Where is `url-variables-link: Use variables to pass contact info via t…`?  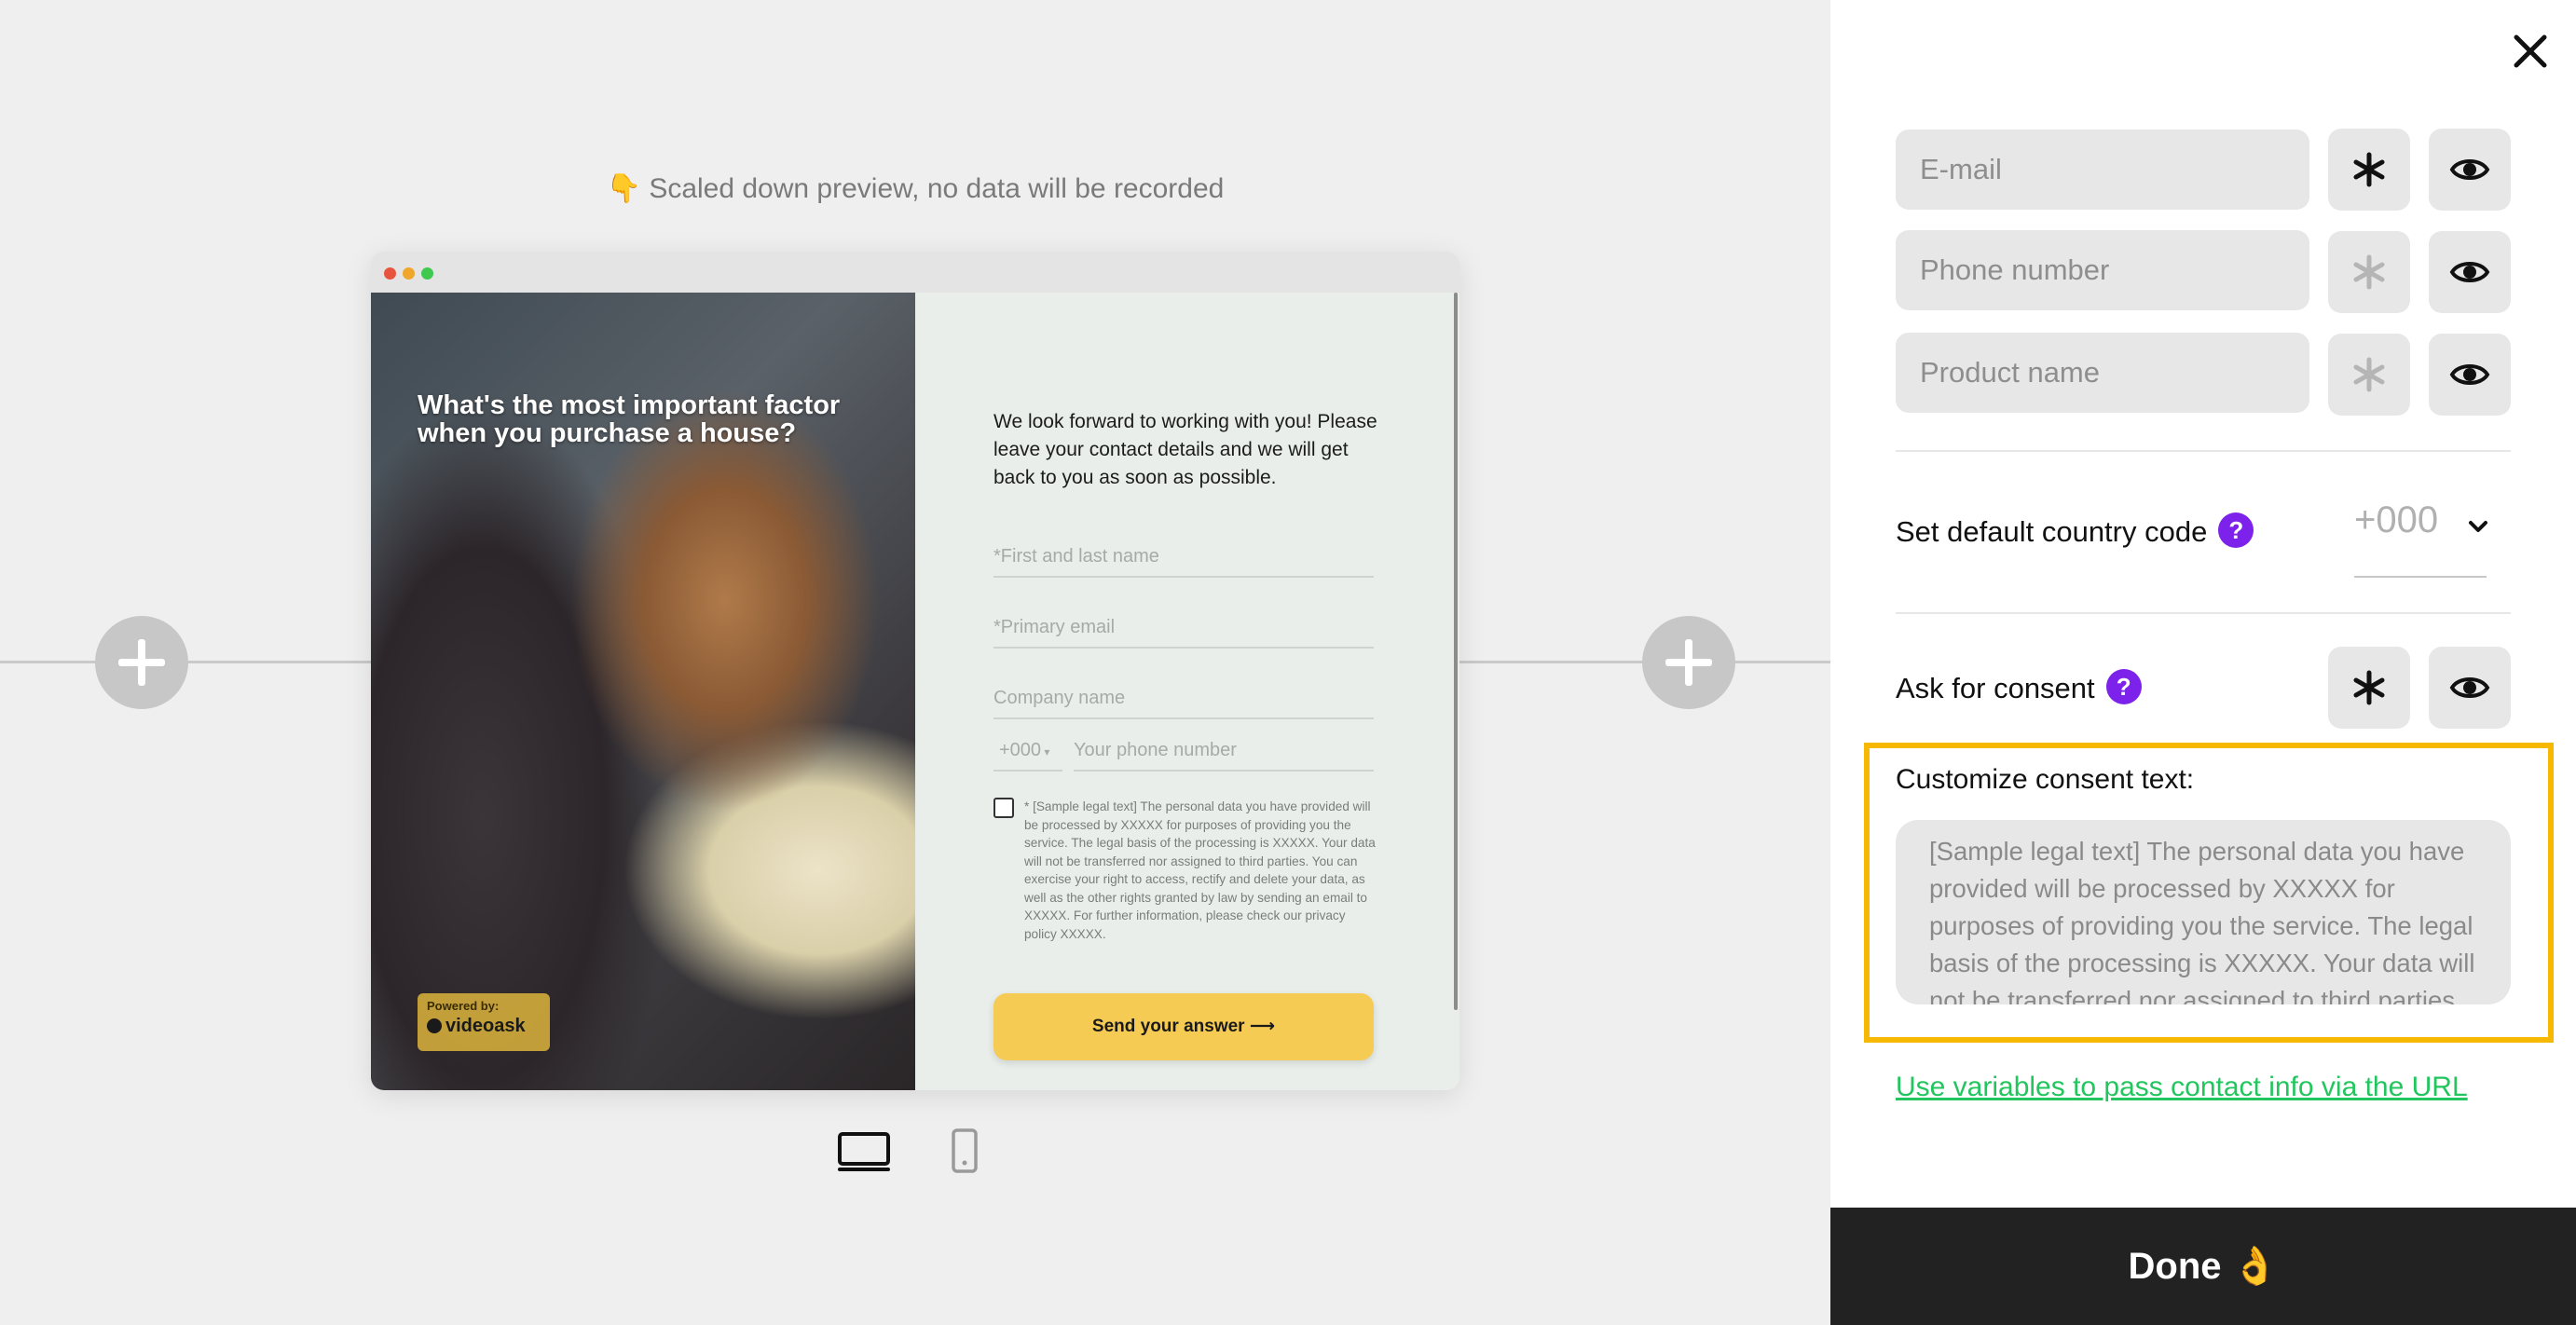 url-variables-link: Use variables to pass contact info via t… is located at coordinates (2182, 1087).